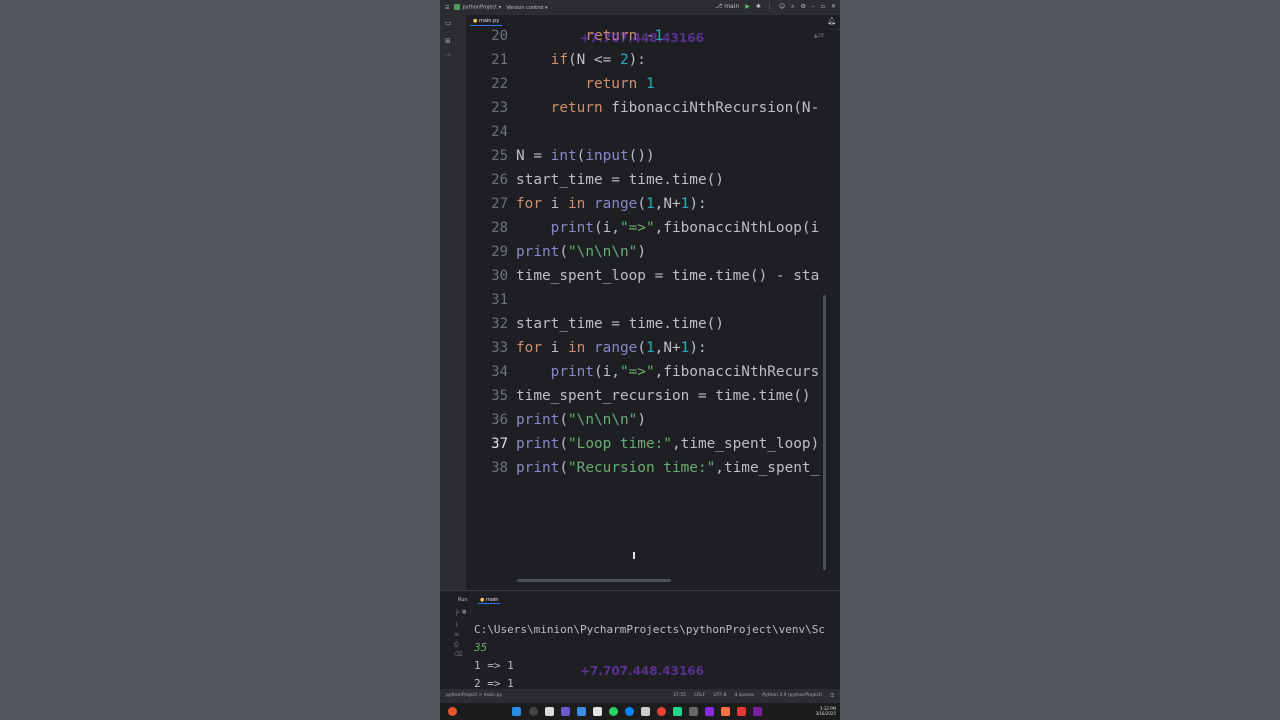 The height and width of the screenshot is (720, 1280). I want to click on print-icon: ⎙, so click(459, 646).